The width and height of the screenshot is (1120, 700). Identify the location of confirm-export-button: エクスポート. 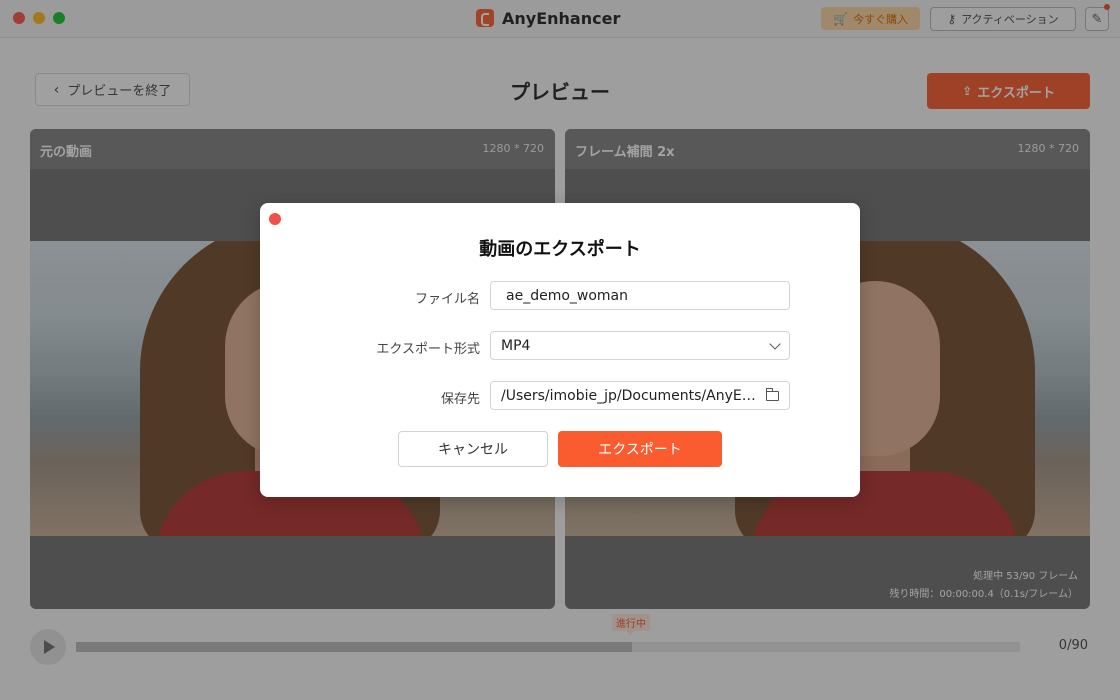
(640, 449).